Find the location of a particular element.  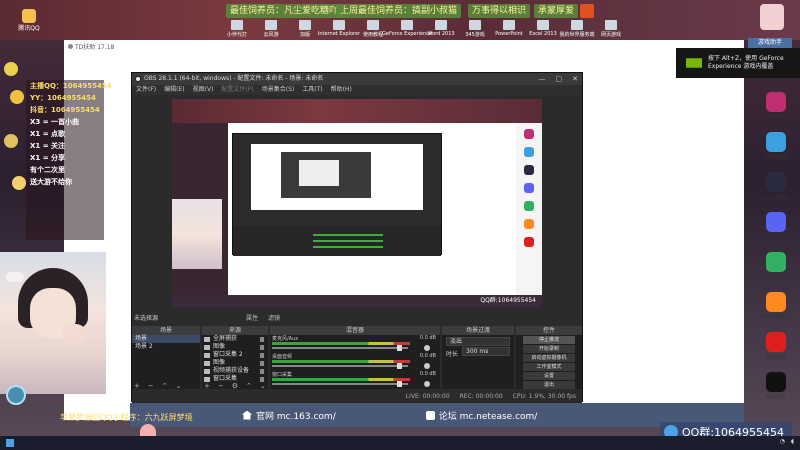

control-button: 启动虚拟摄像机 is located at coordinates (549, 358).